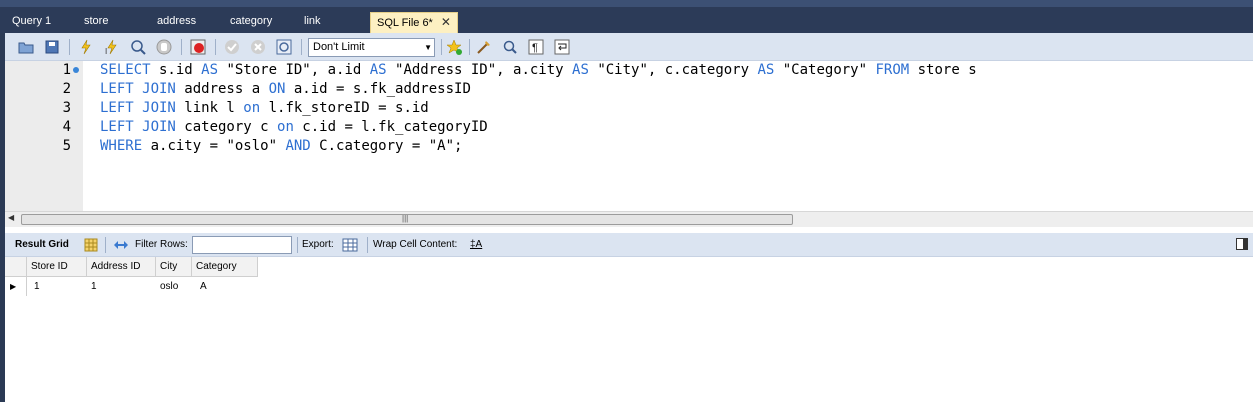 This screenshot has height=402, width=1253. Describe the element at coordinates (76, 70) in the screenshot. I see `current-statement-marker` at that location.